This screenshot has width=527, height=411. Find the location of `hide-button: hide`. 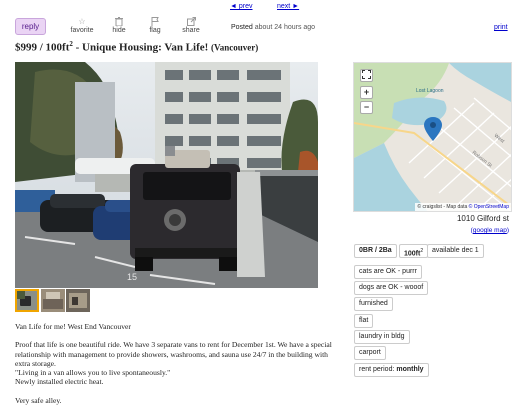

hide-button: hide is located at coordinates (119, 25).